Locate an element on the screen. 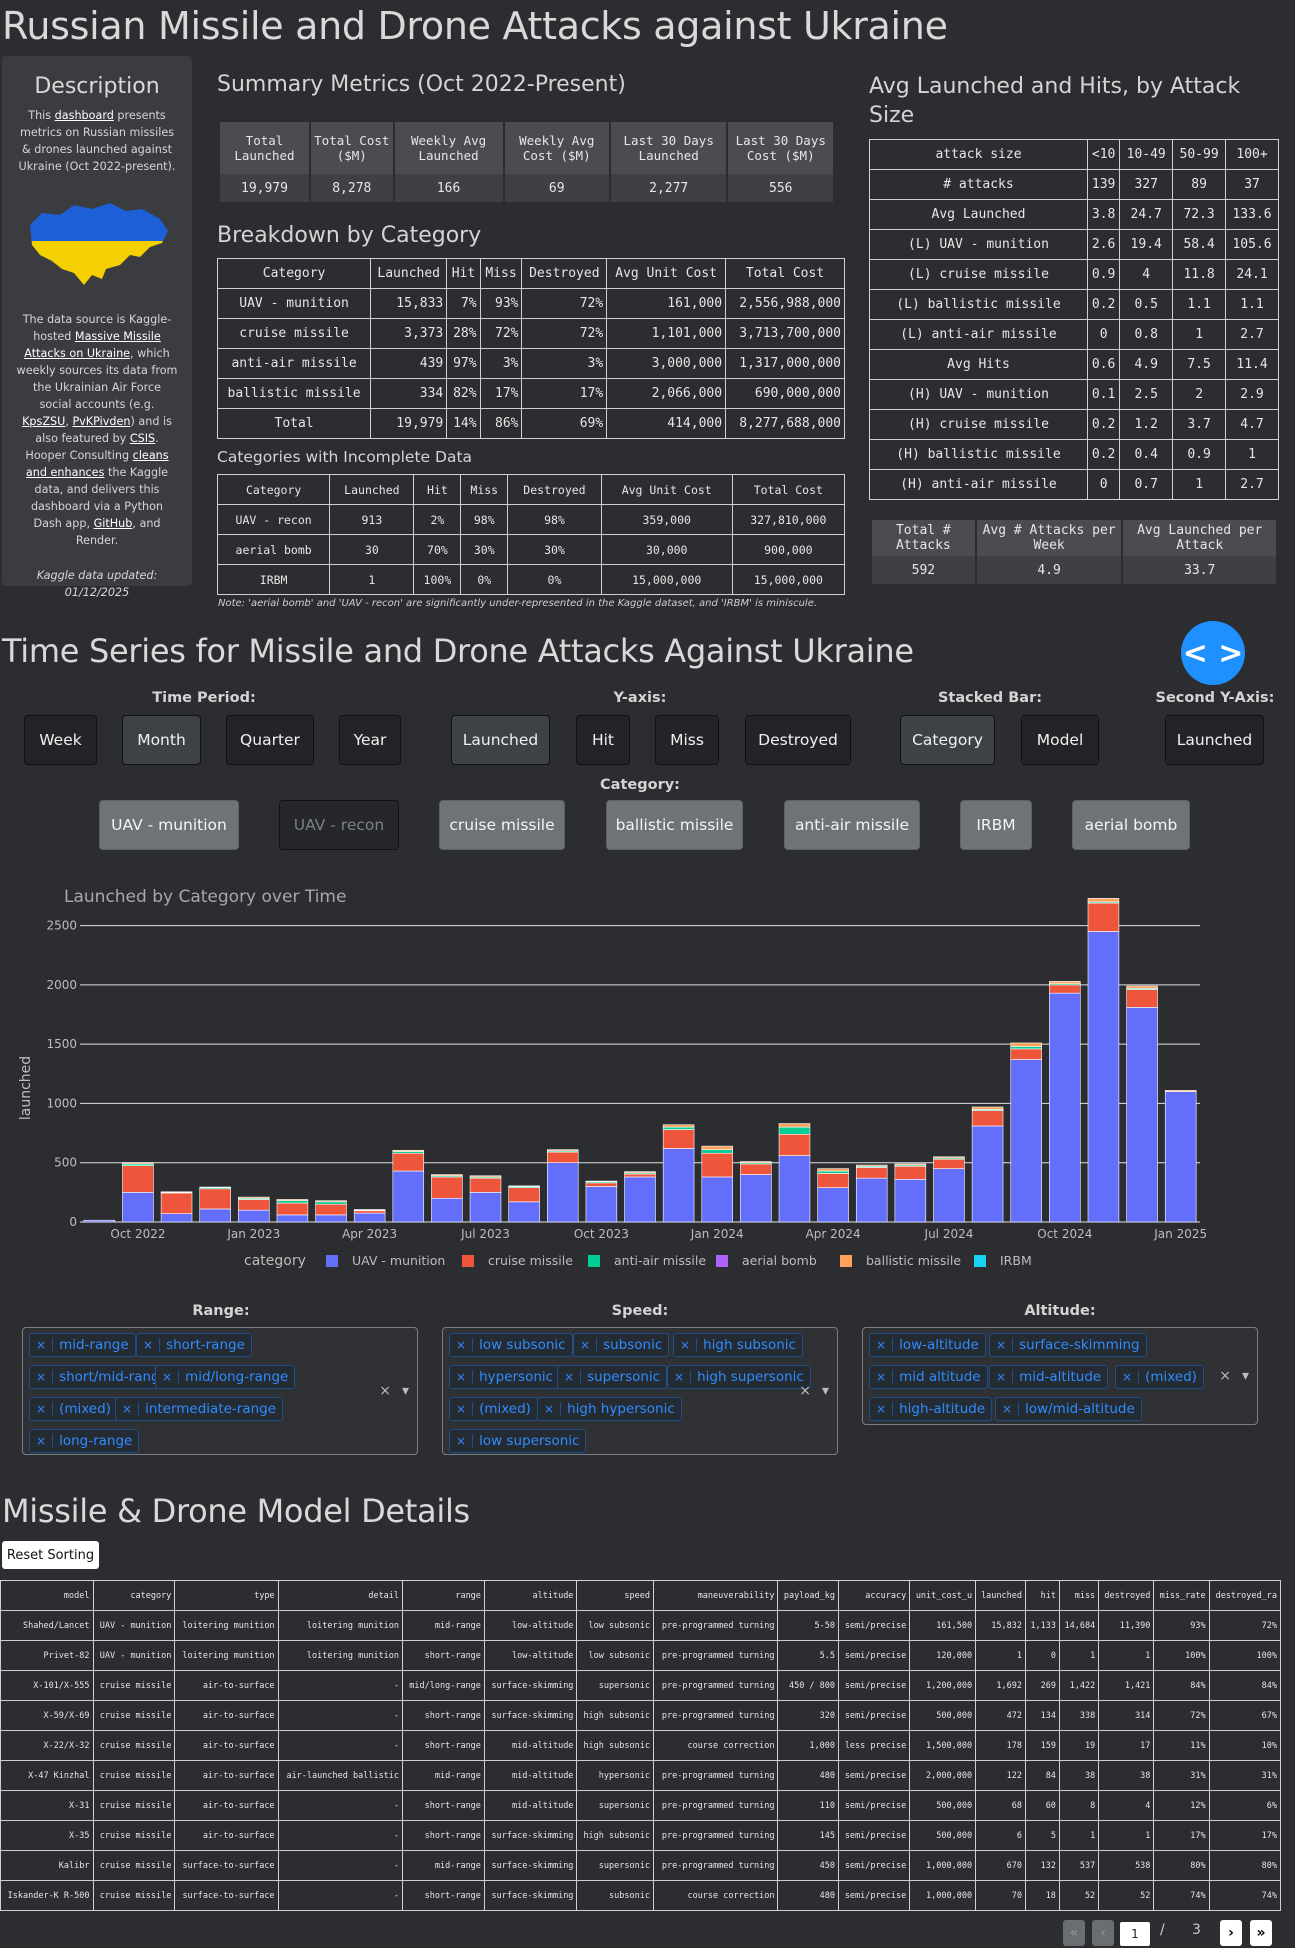  stacked-category-button: Category is located at coordinates (947, 740).